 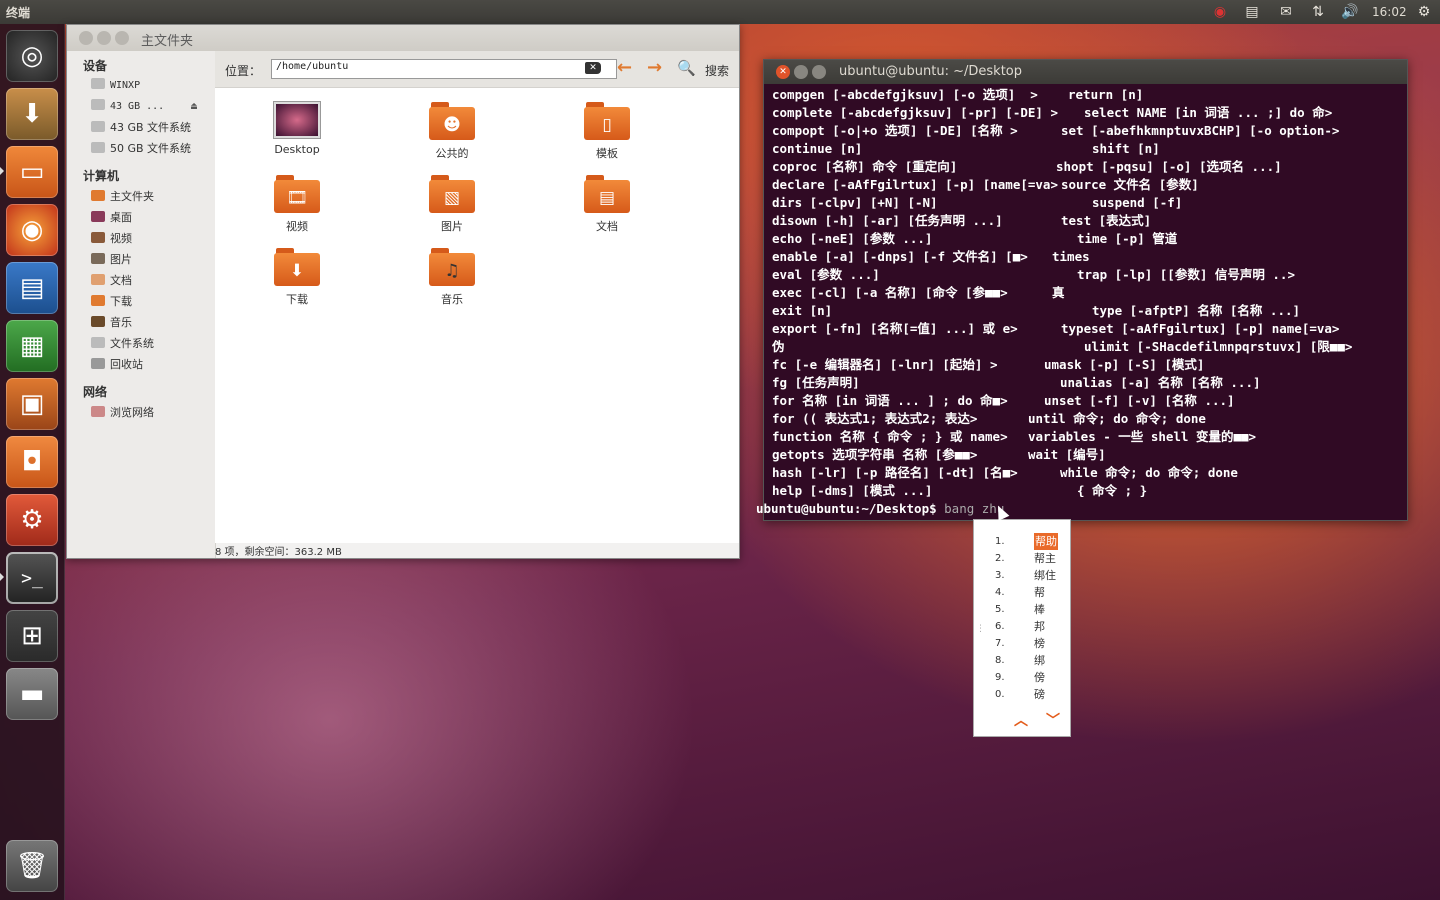 What do you see at coordinates (980, 629) in the screenshot?
I see `drag-handle-icon: ⋮` at bounding box center [980, 629].